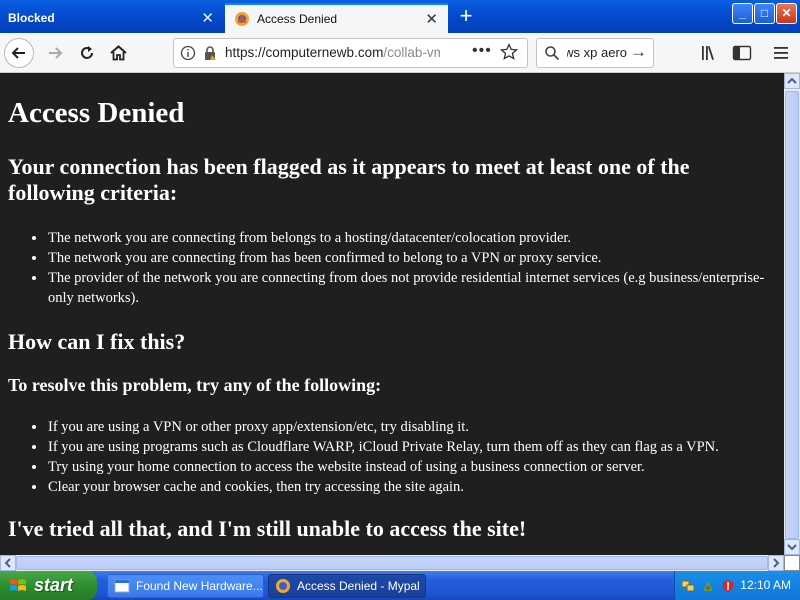 The height and width of the screenshot is (600, 800). What do you see at coordinates (8, 563) in the screenshot?
I see `scroll-left-arrow-icon` at bounding box center [8, 563].